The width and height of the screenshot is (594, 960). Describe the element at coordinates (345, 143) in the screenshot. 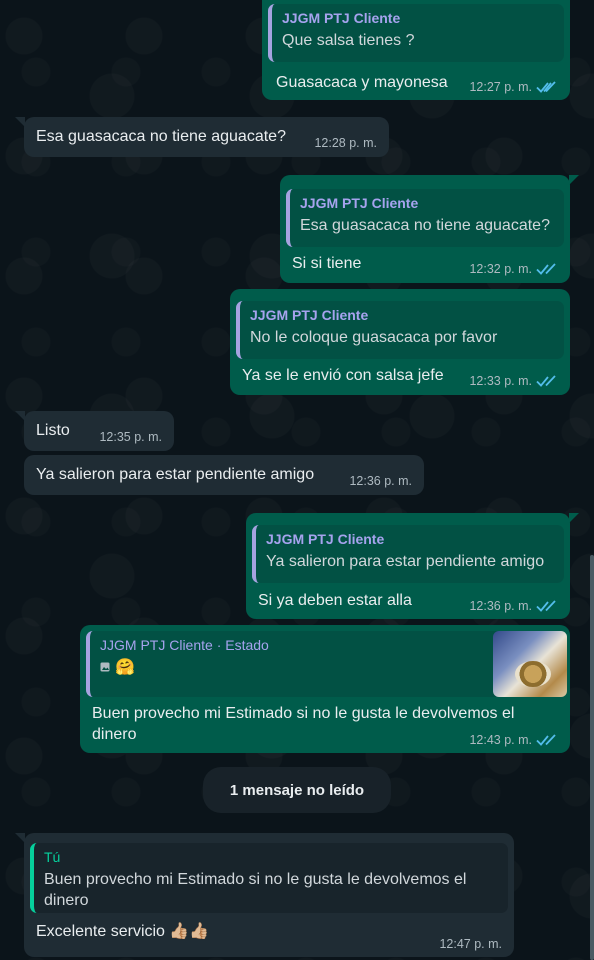

I see `message-time: 12:28 p. m.` at that location.